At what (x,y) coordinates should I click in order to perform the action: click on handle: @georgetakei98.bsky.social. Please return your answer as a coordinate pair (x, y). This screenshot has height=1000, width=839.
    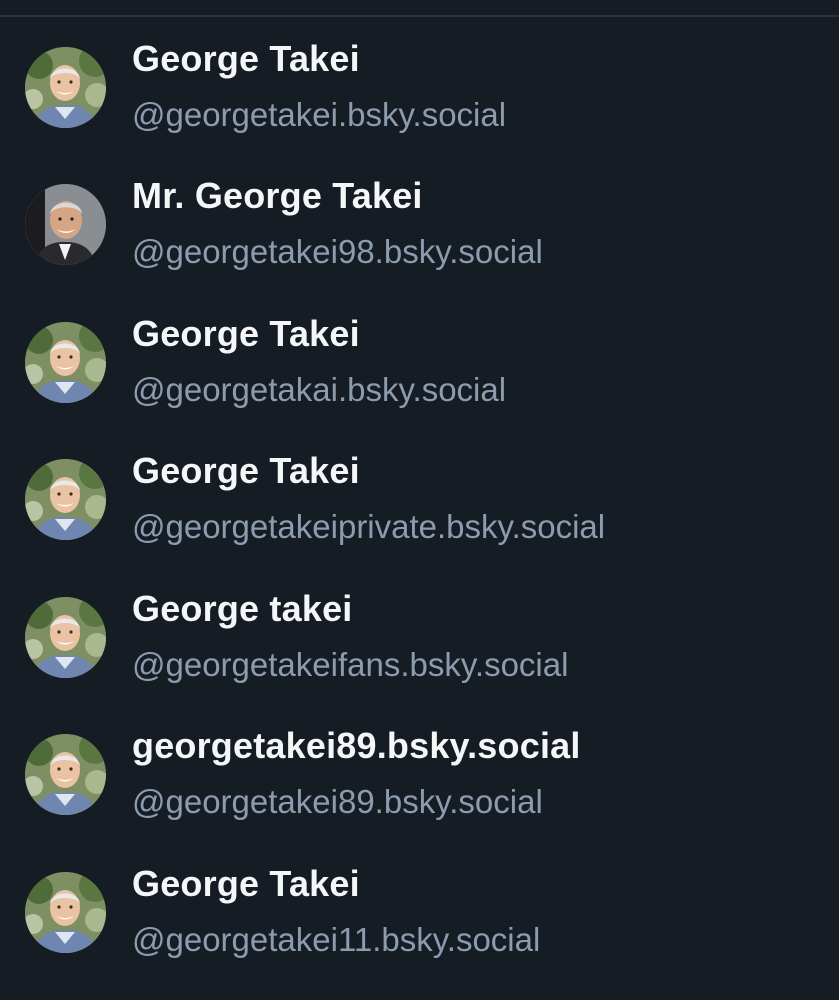
    Looking at the image, I should click on (337, 251).